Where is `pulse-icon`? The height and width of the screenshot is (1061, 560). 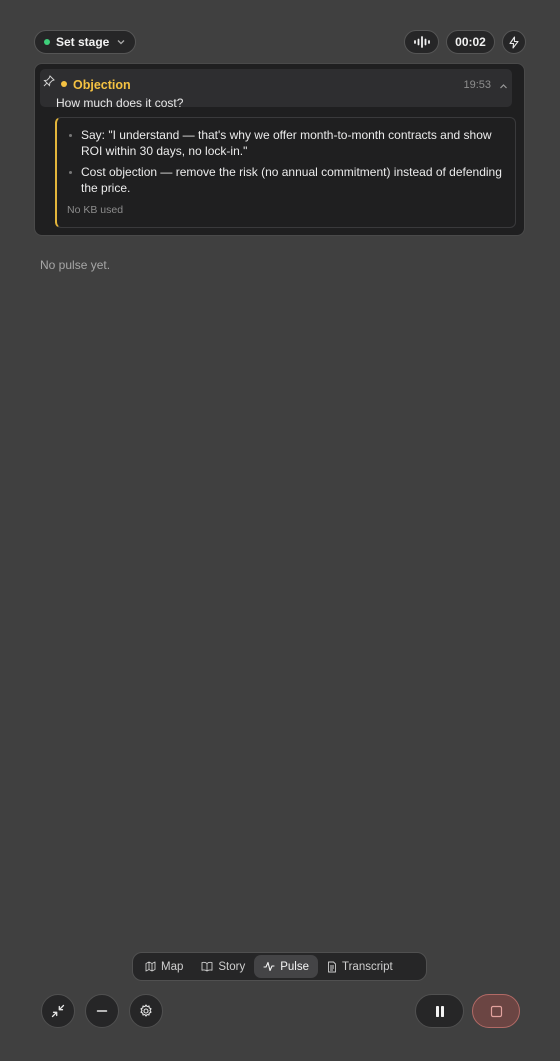 pulse-icon is located at coordinates (269, 966).